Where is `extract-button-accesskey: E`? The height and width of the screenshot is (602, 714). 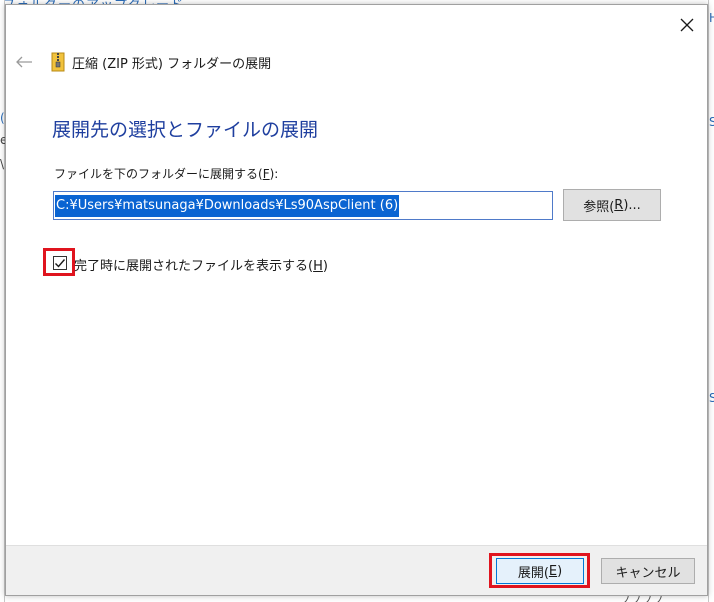
extract-button-accesskey: E is located at coordinates (553, 571).